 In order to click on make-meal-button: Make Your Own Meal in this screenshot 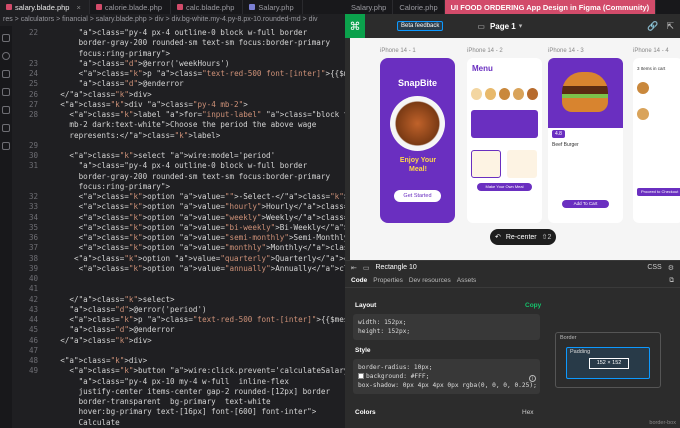, I will do `click(504, 187)`.